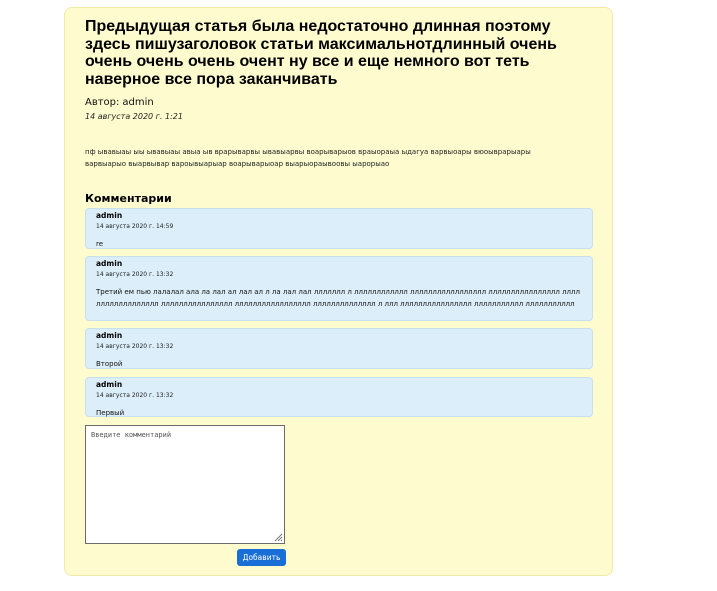 The height and width of the screenshot is (591, 717). Describe the element at coordinates (138, 102) in the screenshot. I see `author-name: admin` at that location.